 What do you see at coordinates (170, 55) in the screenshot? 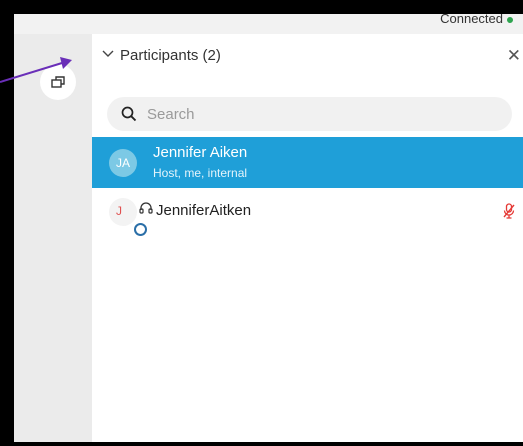
I see `panel-title: Participants (2)` at bounding box center [170, 55].